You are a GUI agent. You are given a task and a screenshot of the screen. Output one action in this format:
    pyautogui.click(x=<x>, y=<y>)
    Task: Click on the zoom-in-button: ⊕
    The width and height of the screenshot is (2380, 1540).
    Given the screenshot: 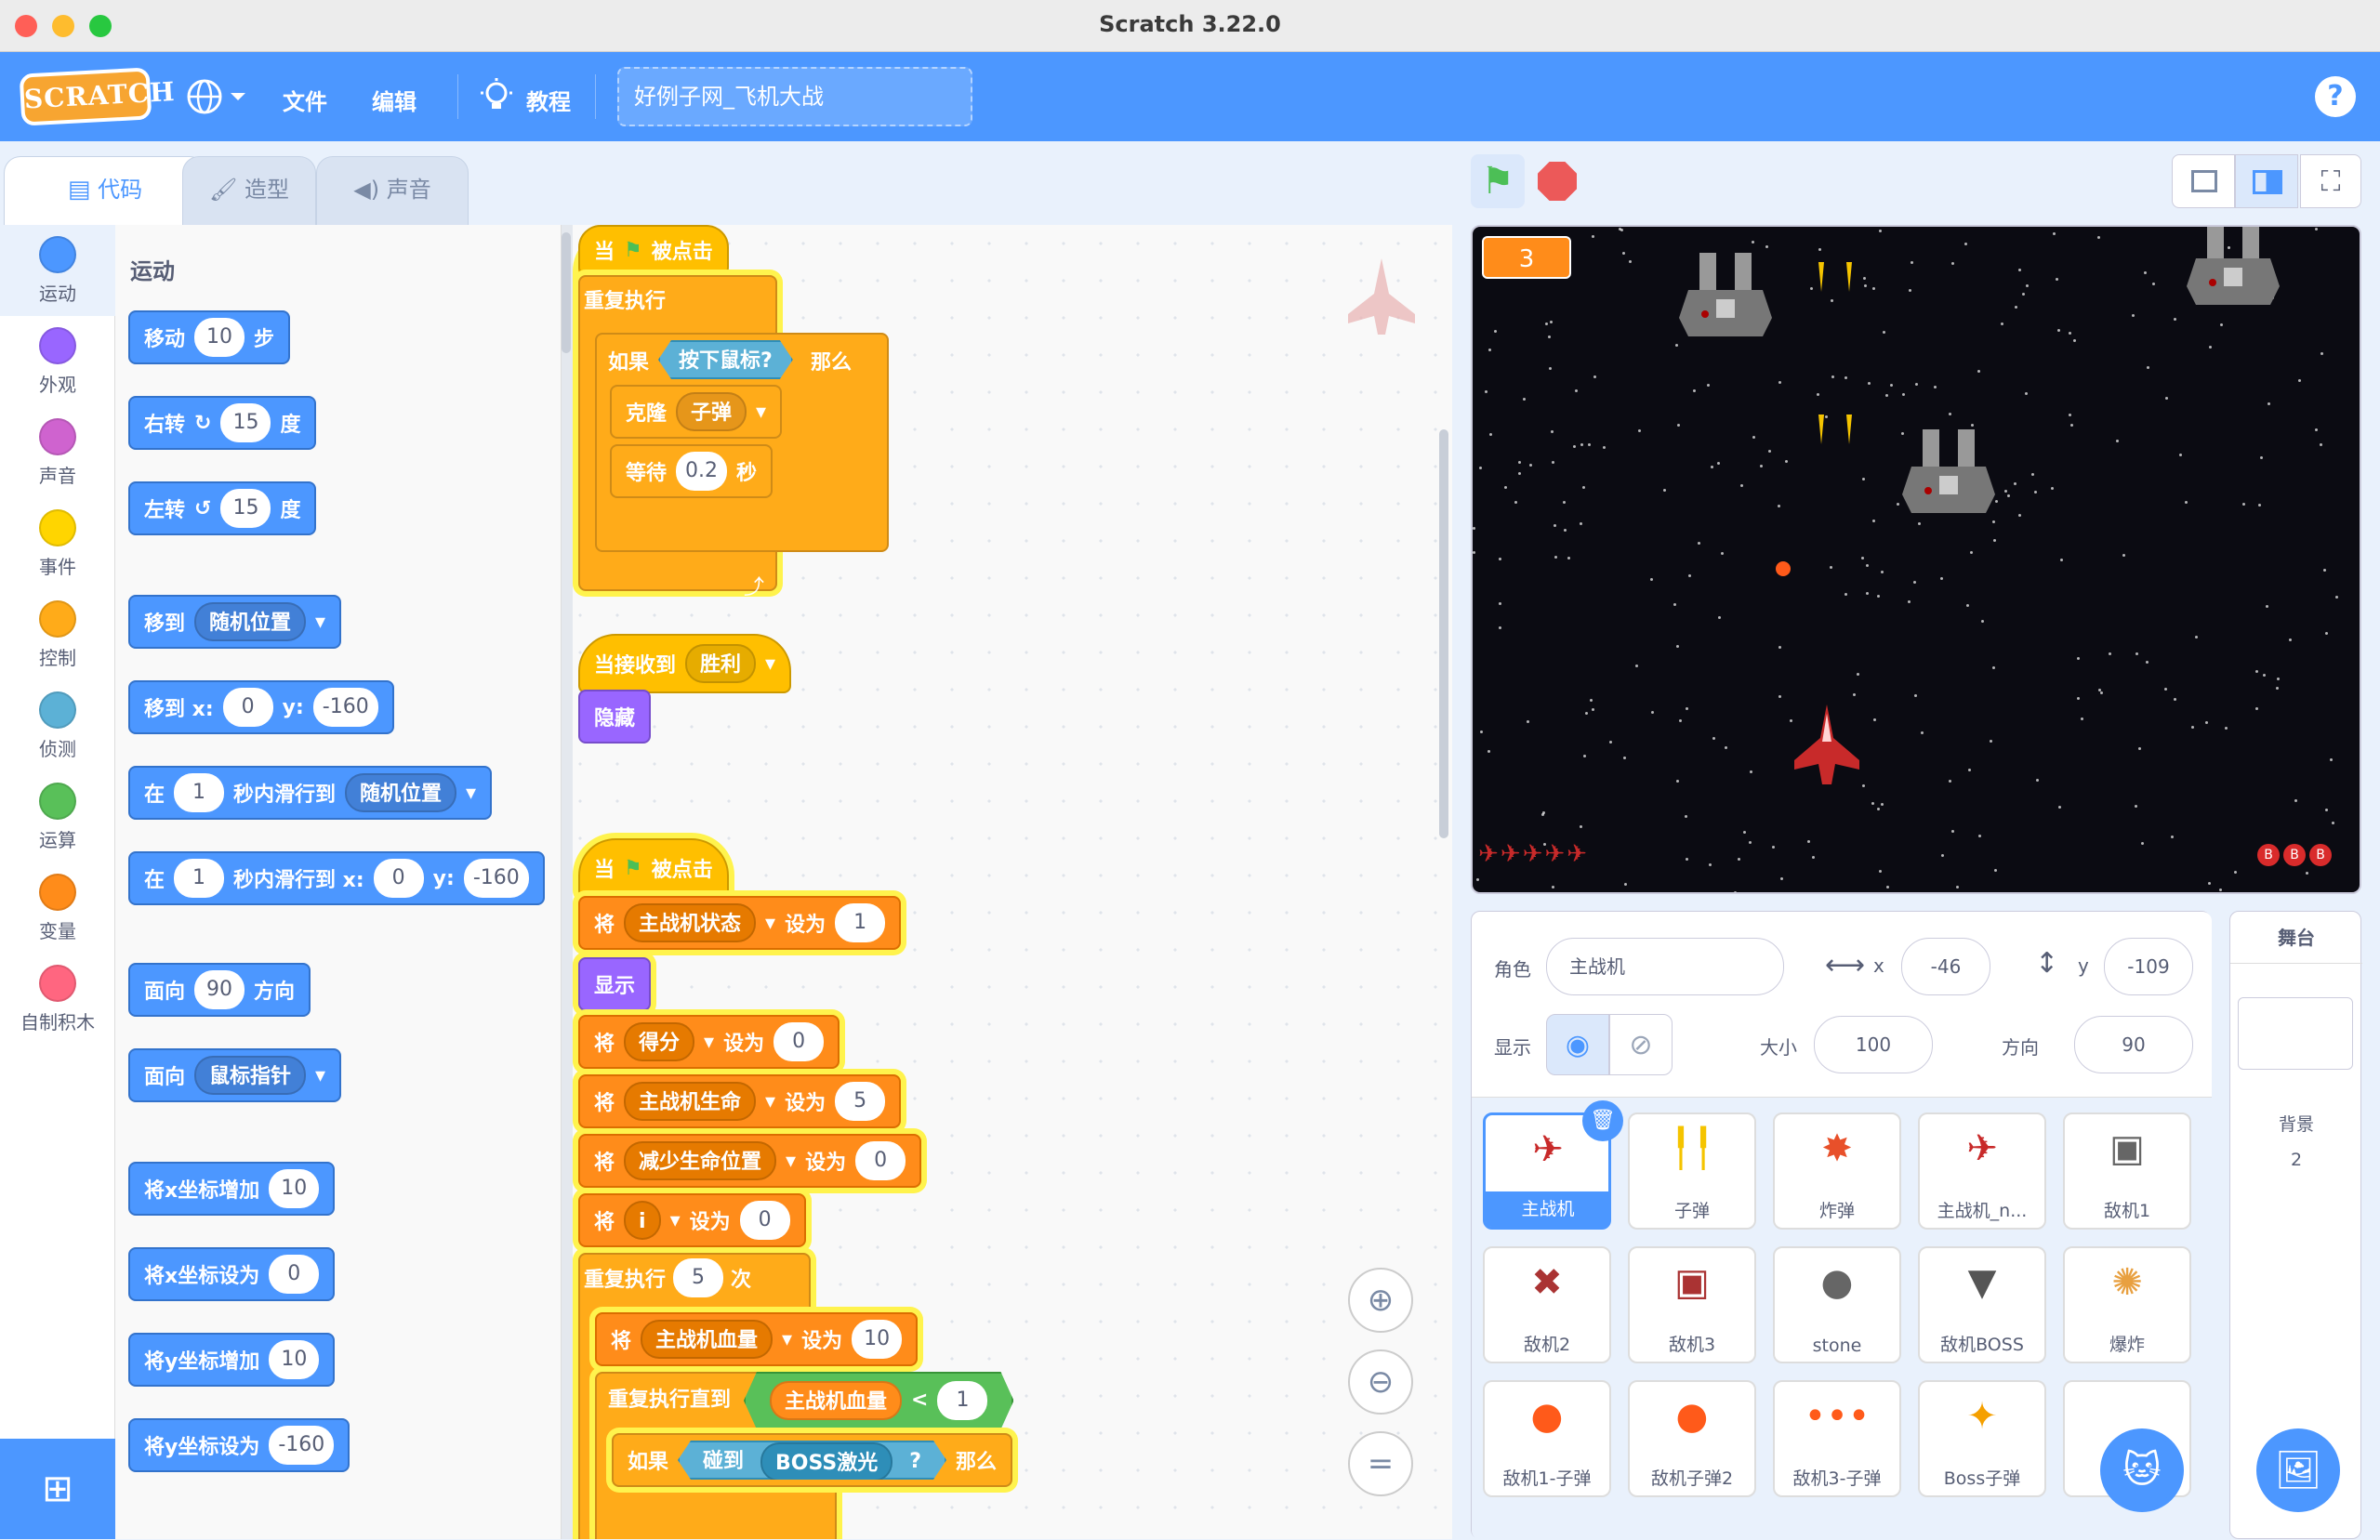 What is the action you would take?
    pyautogui.click(x=1380, y=1301)
    